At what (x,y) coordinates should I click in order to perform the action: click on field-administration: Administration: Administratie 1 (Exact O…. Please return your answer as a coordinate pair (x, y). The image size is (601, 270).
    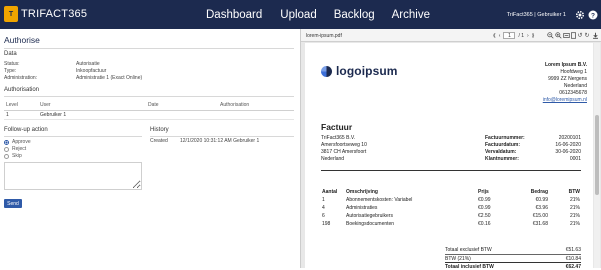
    Looking at the image, I should click on (148, 78).